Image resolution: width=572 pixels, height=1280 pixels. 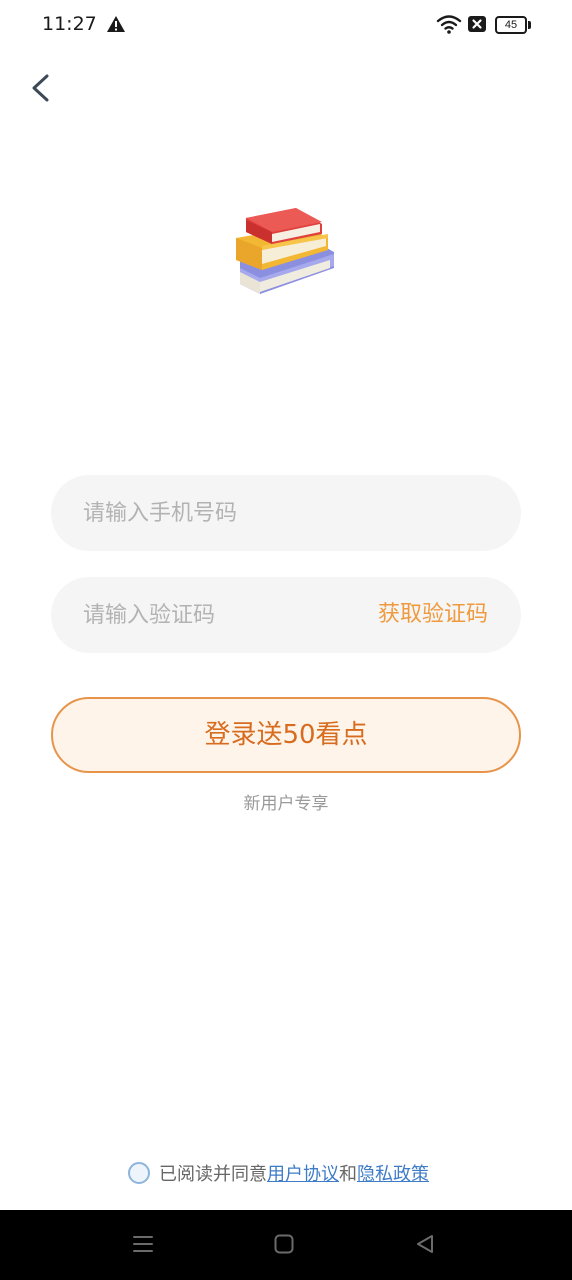 What do you see at coordinates (303, 1173) in the screenshot?
I see `user-agreement-link: 用户协议` at bounding box center [303, 1173].